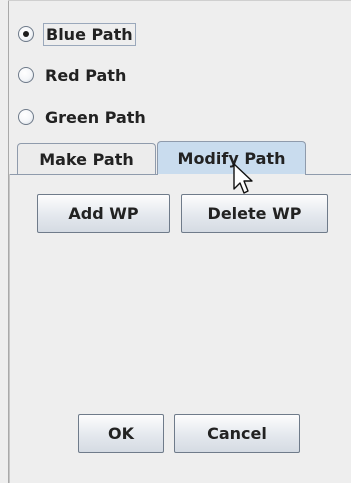 Image resolution: width=351 pixels, height=483 pixels. Describe the element at coordinates (121, 433) in the screenshot. I see `ok-button: OK` at that location.